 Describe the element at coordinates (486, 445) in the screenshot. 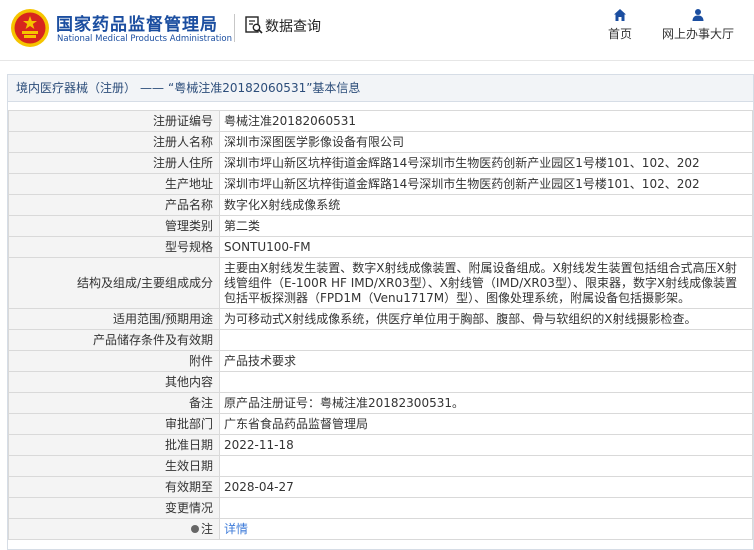

I see `field-value: 2022-11-18` at that location.